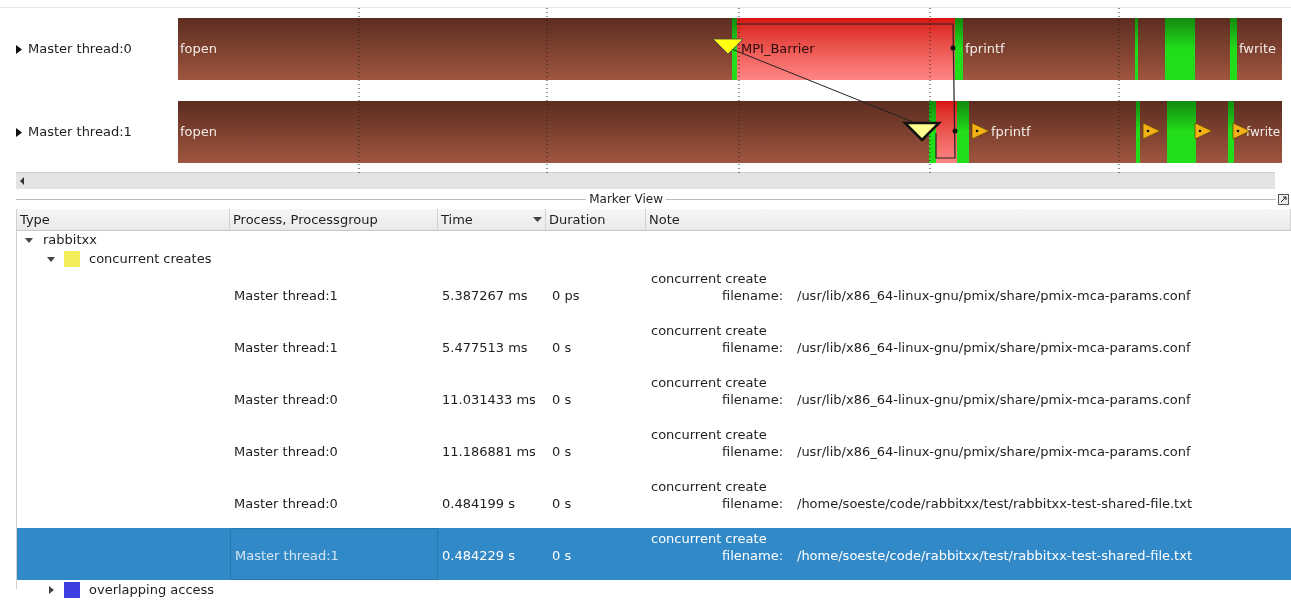  I want to click on column-header: Process, Processgroup, so click(334, 219).